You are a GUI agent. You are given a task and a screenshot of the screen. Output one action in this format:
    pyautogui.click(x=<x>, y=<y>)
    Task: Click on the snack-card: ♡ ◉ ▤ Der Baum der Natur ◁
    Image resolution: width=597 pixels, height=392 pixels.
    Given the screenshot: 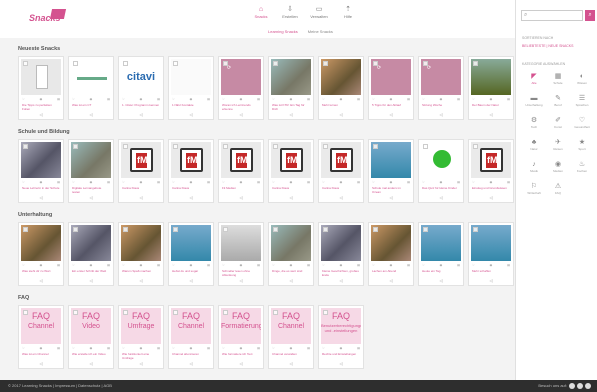 What is the action you would take?
    pyautogui.click(x=491, y=88)
    